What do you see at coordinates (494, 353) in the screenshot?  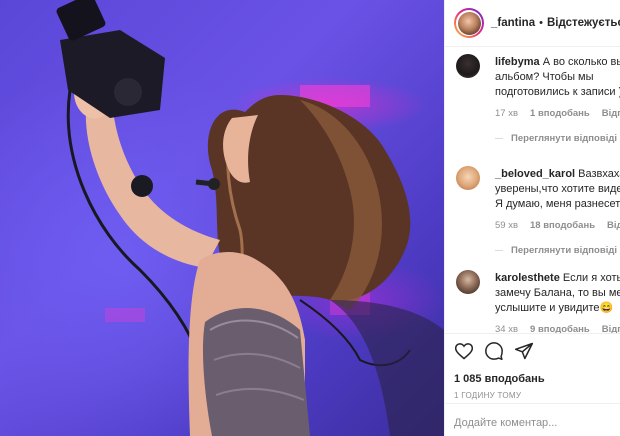 I see `comment-icon` at bounding box center [494, 353].